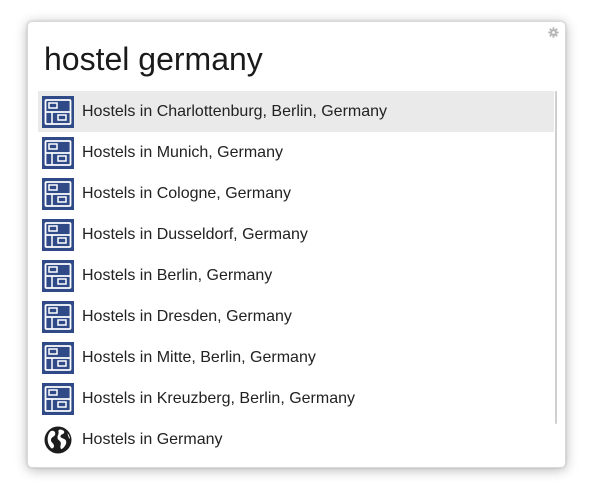  Describe the element at coordinates (556, 257) in the screenshot. I see `scrollbar` at that location.